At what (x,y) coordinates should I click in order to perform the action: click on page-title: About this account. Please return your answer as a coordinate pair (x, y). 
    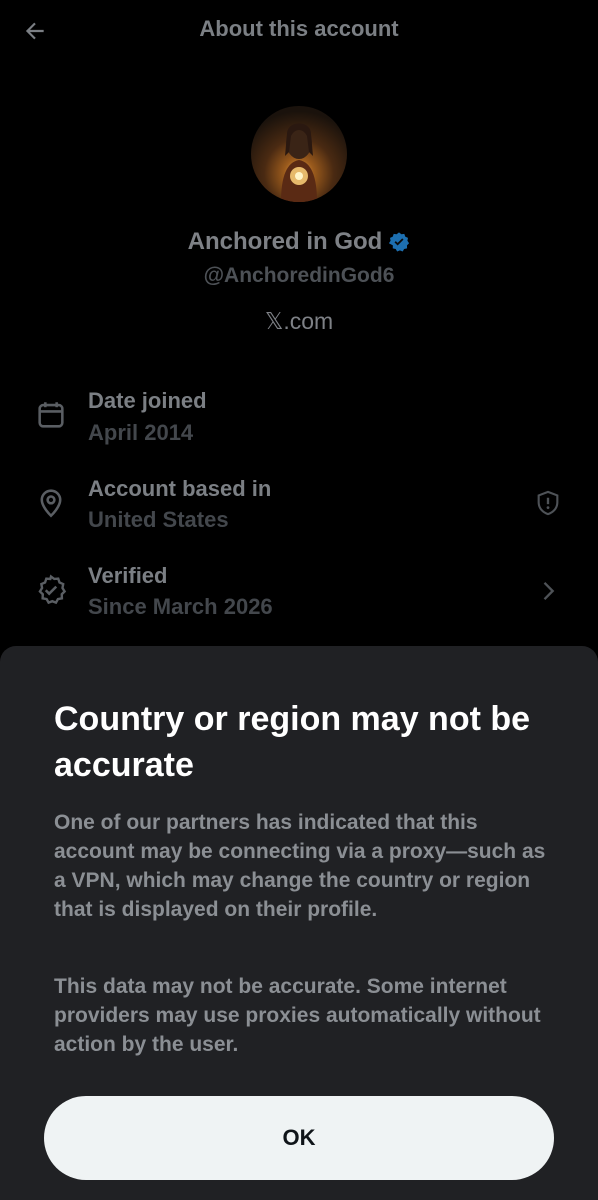
    Looking at the image, I should click on (299, 28).